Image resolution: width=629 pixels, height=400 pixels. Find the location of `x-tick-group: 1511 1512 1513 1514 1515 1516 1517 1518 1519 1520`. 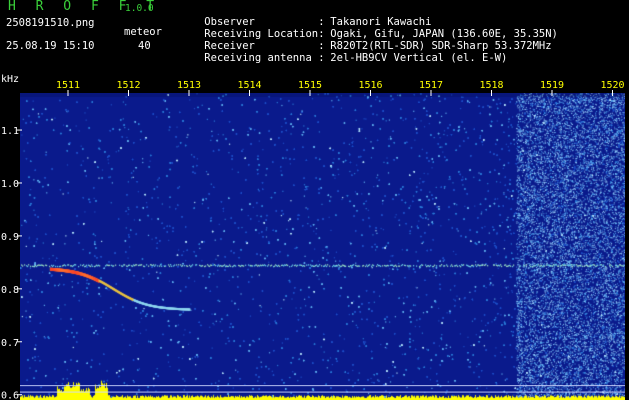

x-tick-group: 1511 1512 1513 1514 1515 1516 1517 1518 1519 1520 is located at coordinates (340, 88).